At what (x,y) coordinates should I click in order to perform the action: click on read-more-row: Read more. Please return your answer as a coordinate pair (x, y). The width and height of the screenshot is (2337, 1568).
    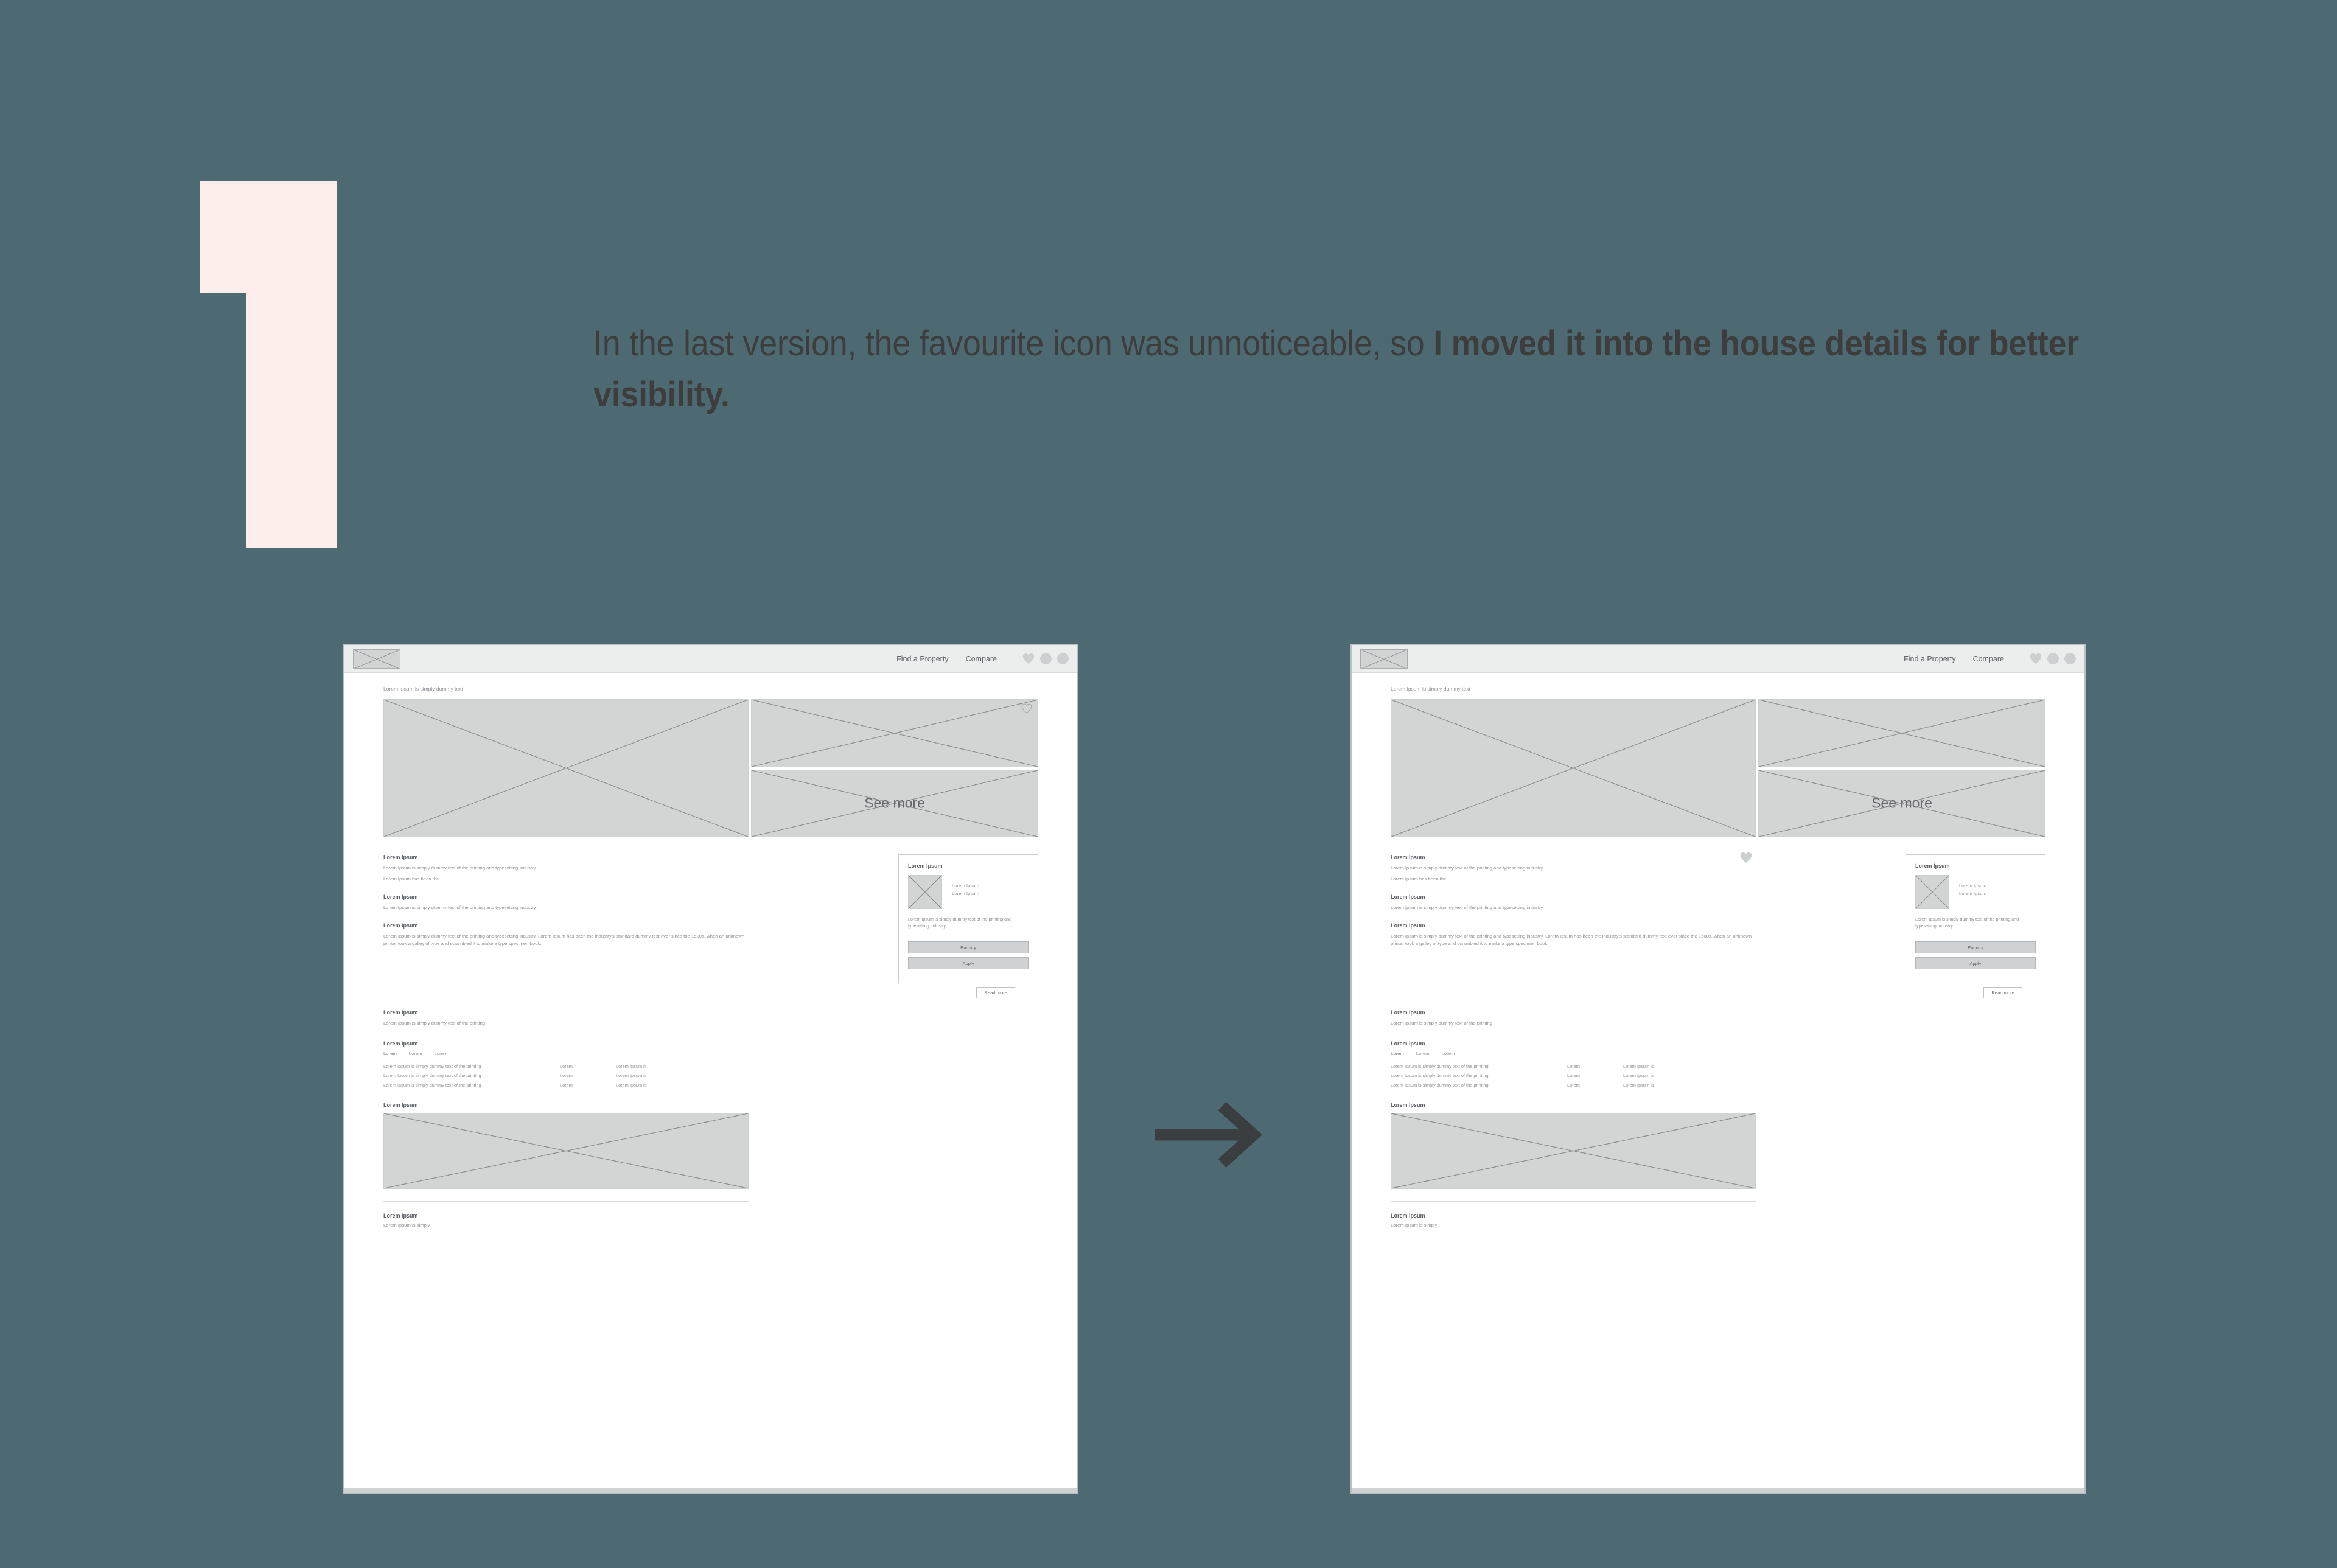
    Looking at the image, I should click on (1718, 993).